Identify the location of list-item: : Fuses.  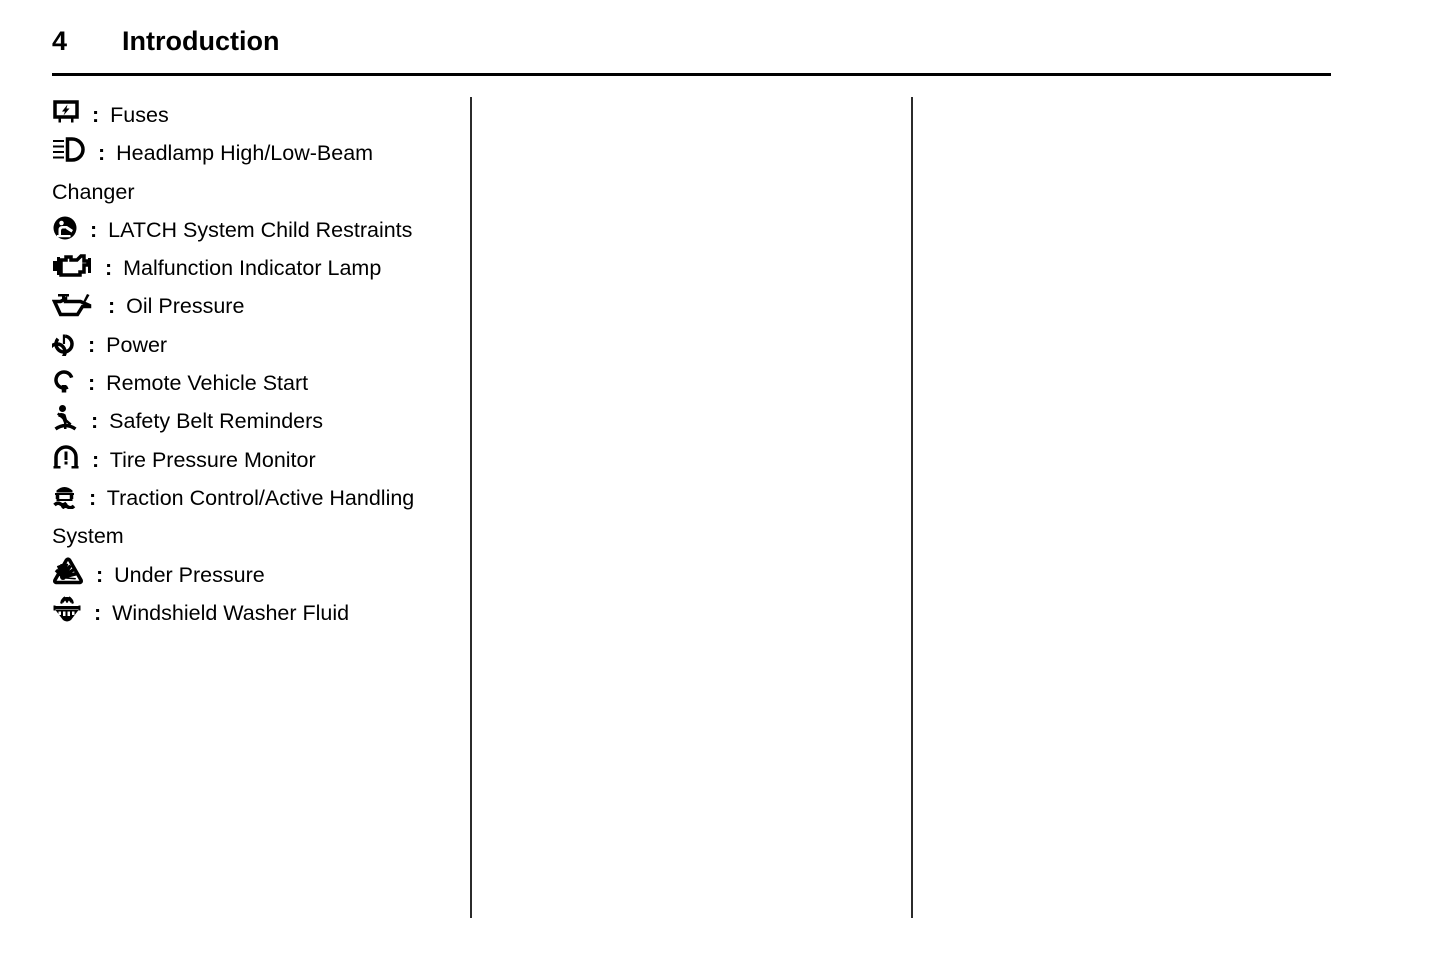
(254, 115).